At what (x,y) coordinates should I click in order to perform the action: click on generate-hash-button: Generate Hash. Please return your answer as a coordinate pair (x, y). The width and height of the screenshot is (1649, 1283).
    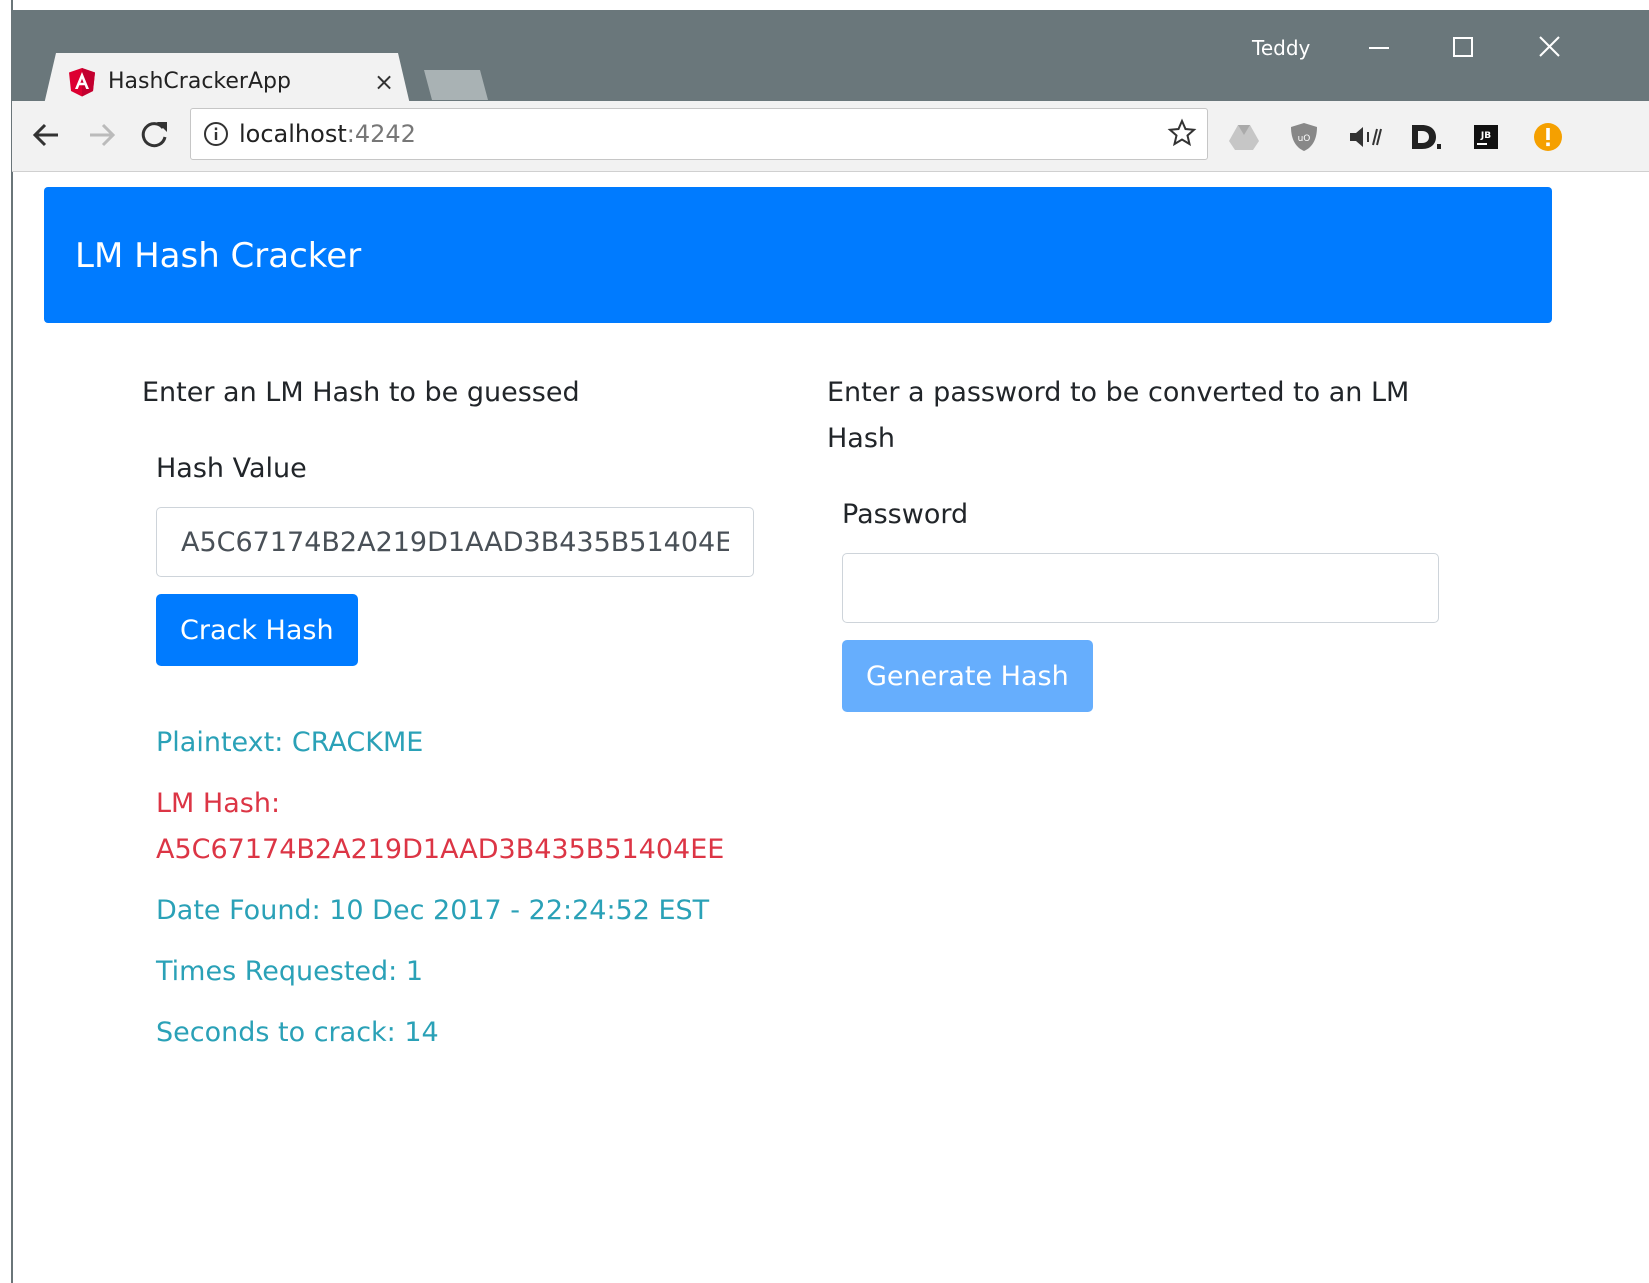
    Looking at the image, I should click on (967, 676).